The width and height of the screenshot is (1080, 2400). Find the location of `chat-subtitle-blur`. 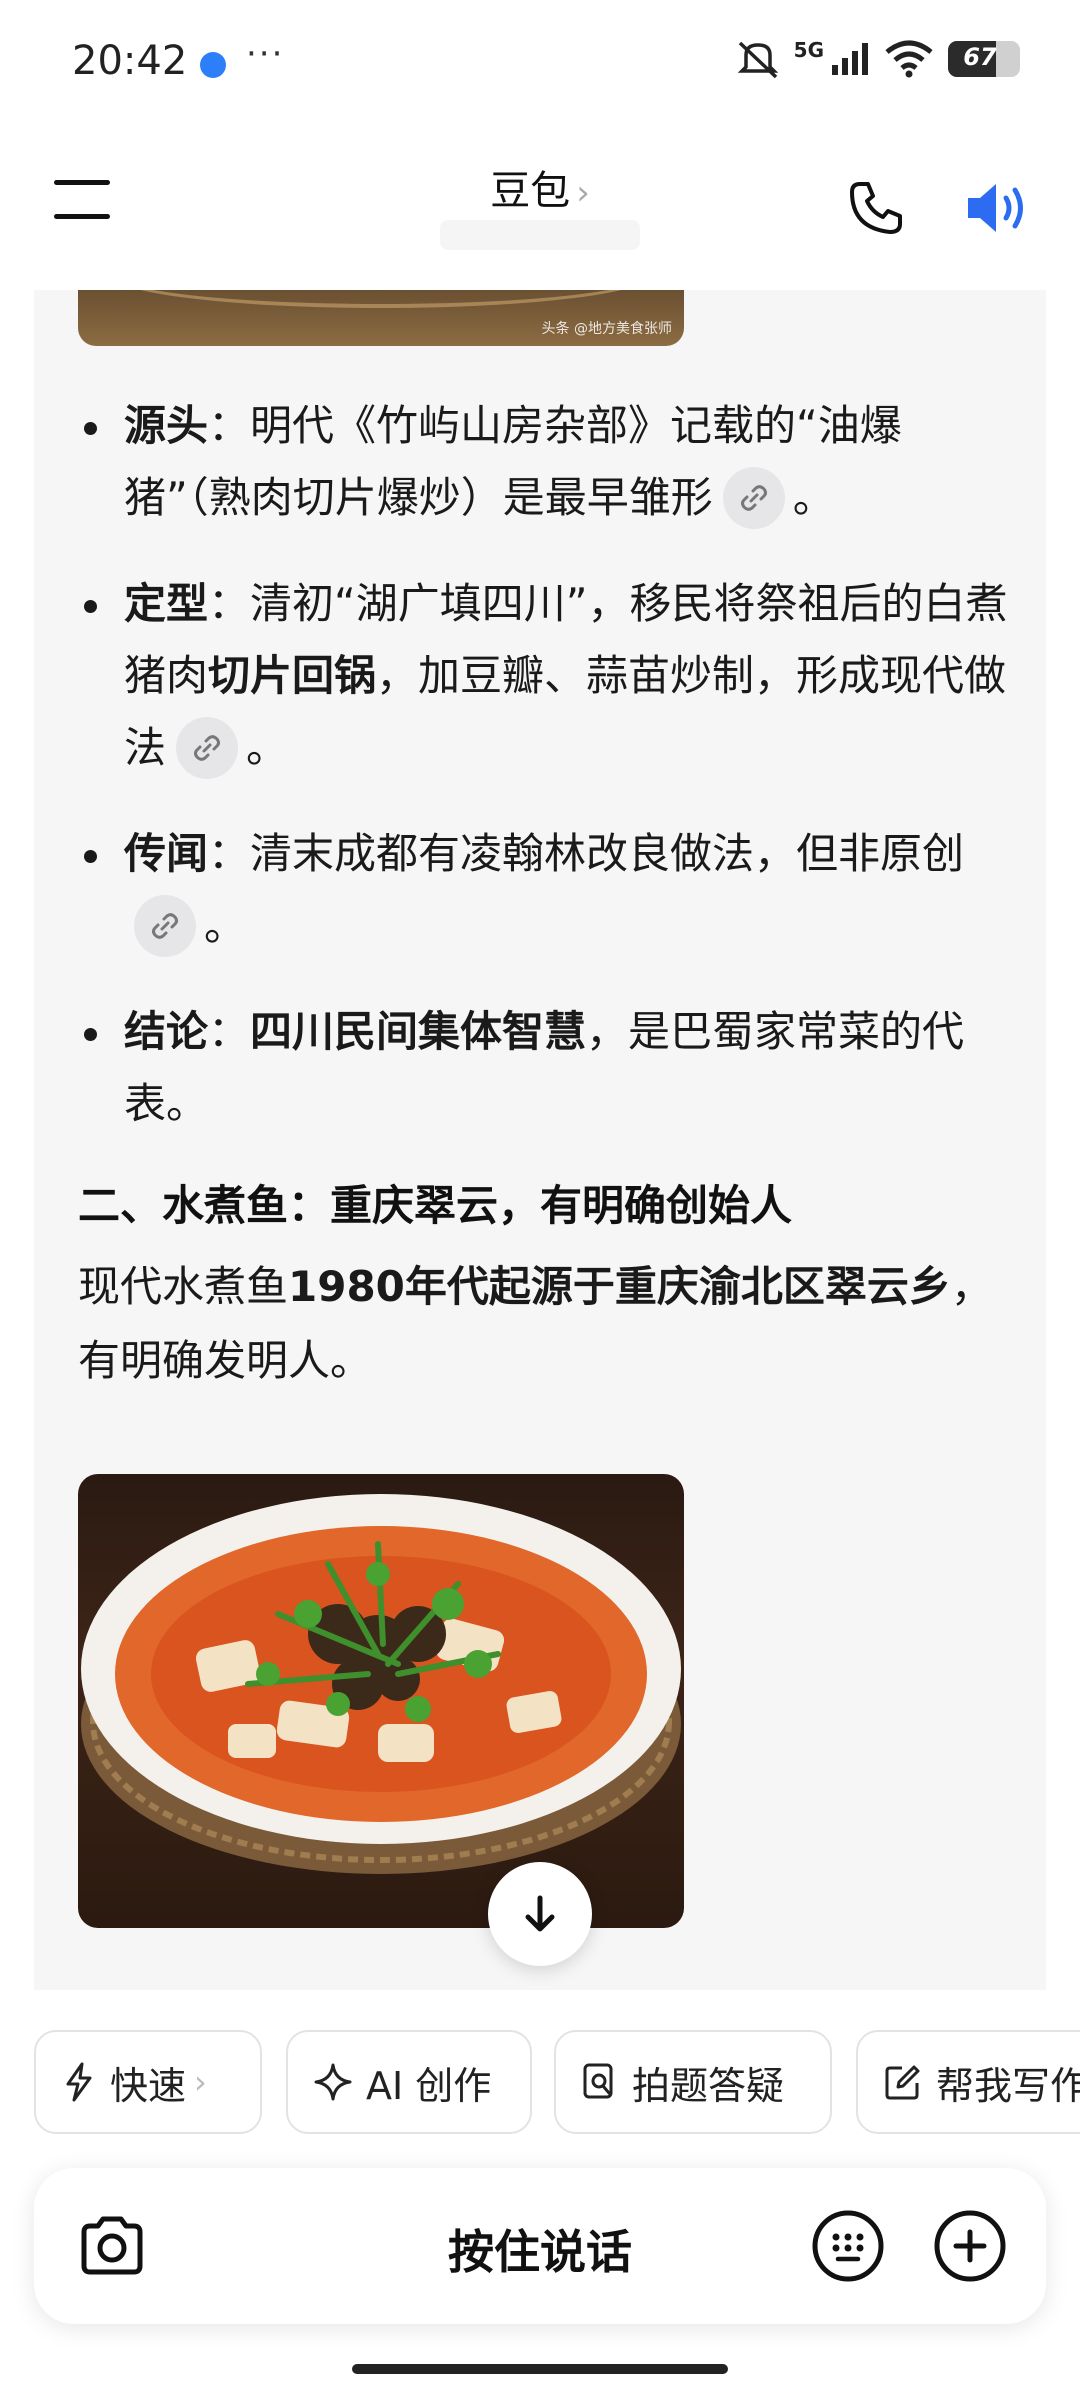

chat-subtitle-blur is located at coordinates (540, 235).